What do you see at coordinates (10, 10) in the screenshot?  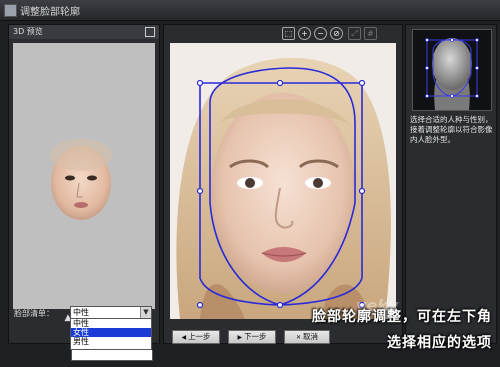 I see `app-icon` at bounding box center [10, 10].